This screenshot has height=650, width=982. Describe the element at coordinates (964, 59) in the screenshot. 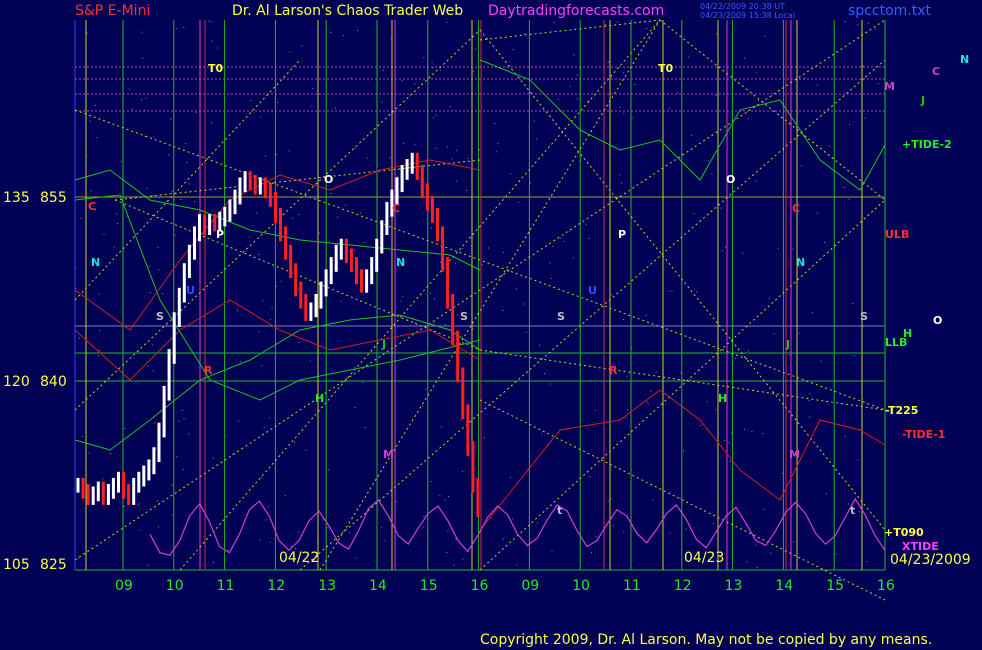

I see `right-label: N` at that location.